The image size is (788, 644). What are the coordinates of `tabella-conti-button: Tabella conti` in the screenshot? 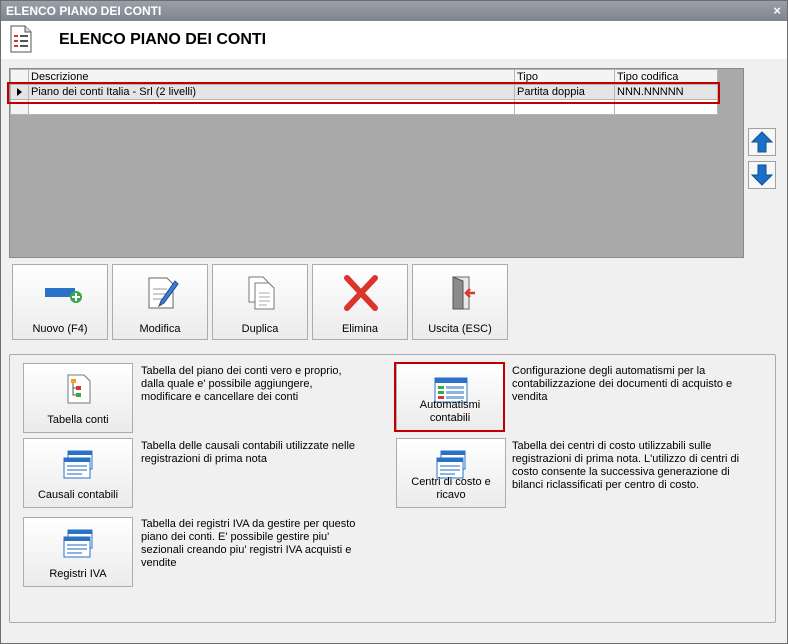 It's located at (78, 398).